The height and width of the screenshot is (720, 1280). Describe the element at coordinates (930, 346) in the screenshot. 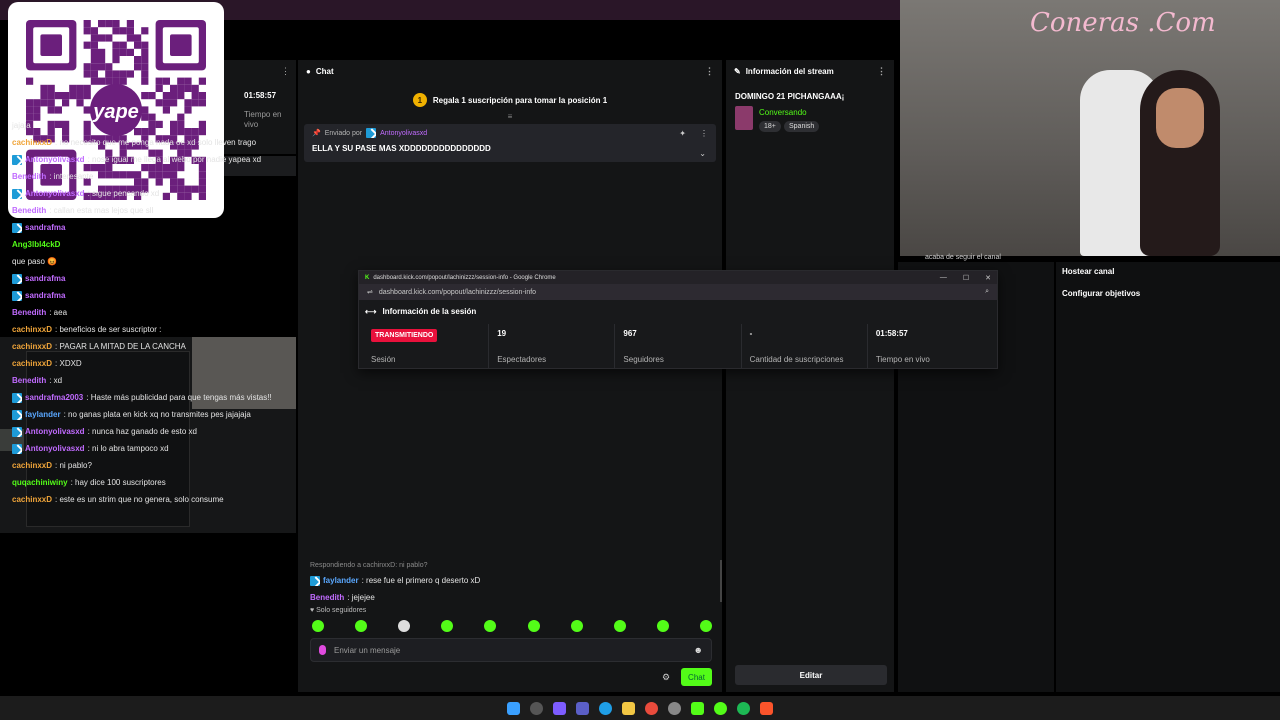

I see `stat-card: 01:58:57 Tiempo en vivo` at that location.